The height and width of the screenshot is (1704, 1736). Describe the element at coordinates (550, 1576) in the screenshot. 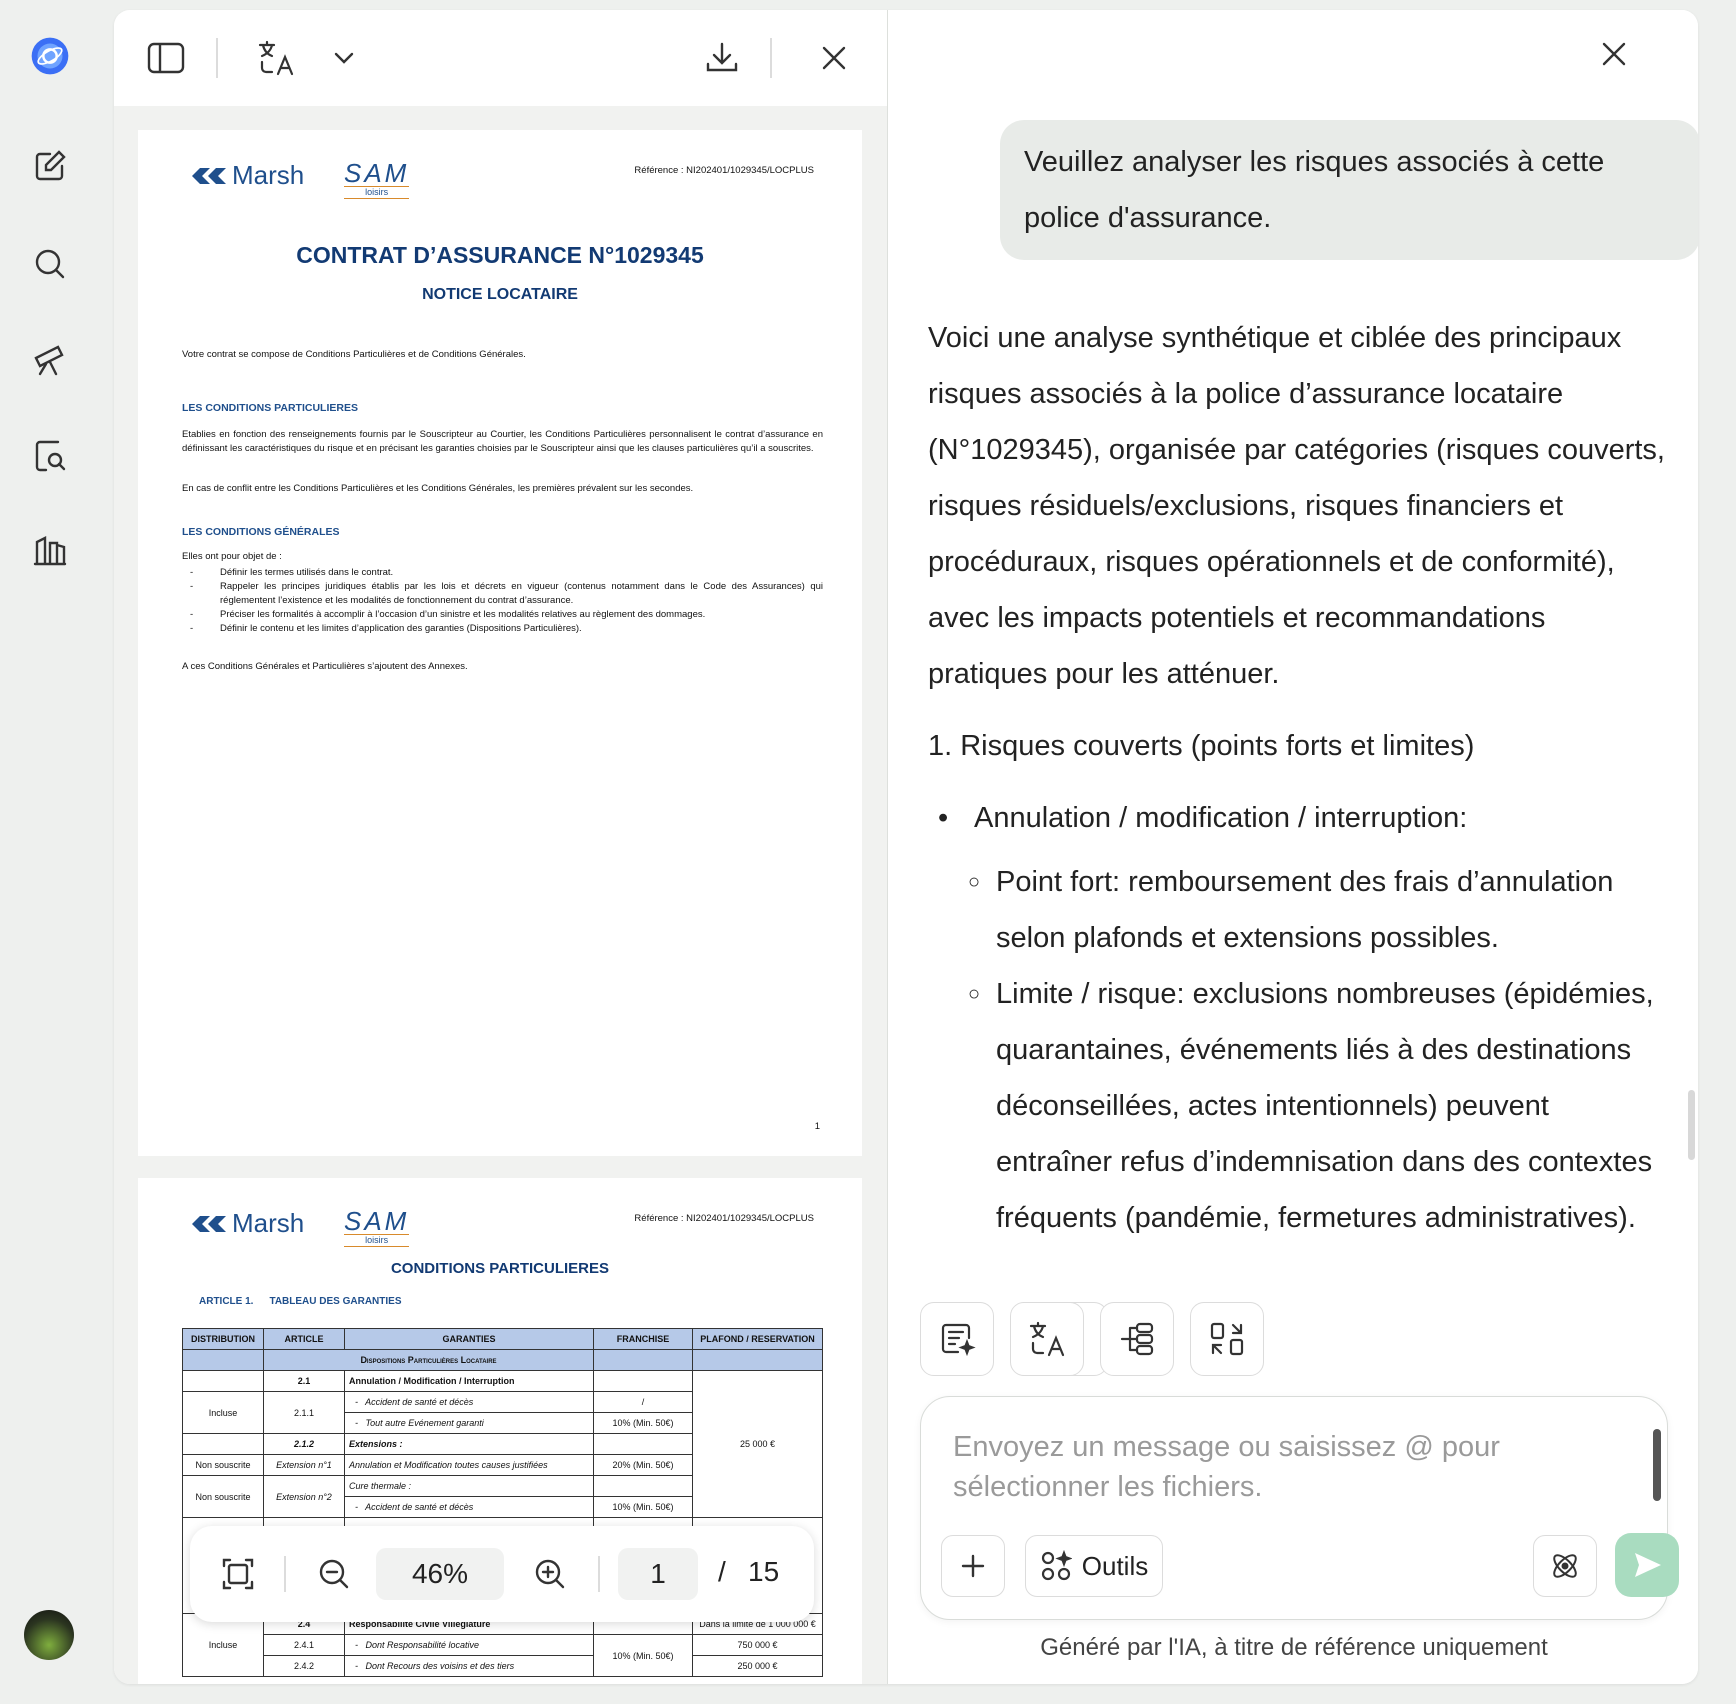

I see `zoom-in-icon` at that location.